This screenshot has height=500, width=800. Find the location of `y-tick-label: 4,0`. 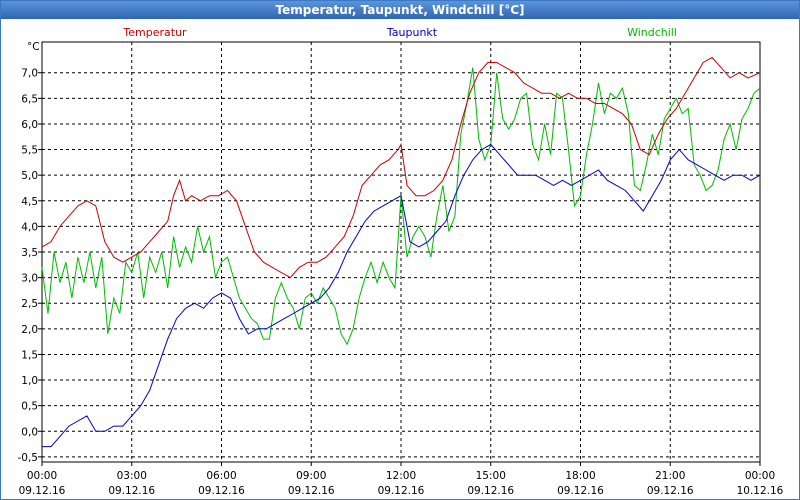

y-tick-label: 4,0 is located at coordinates (29, 227).